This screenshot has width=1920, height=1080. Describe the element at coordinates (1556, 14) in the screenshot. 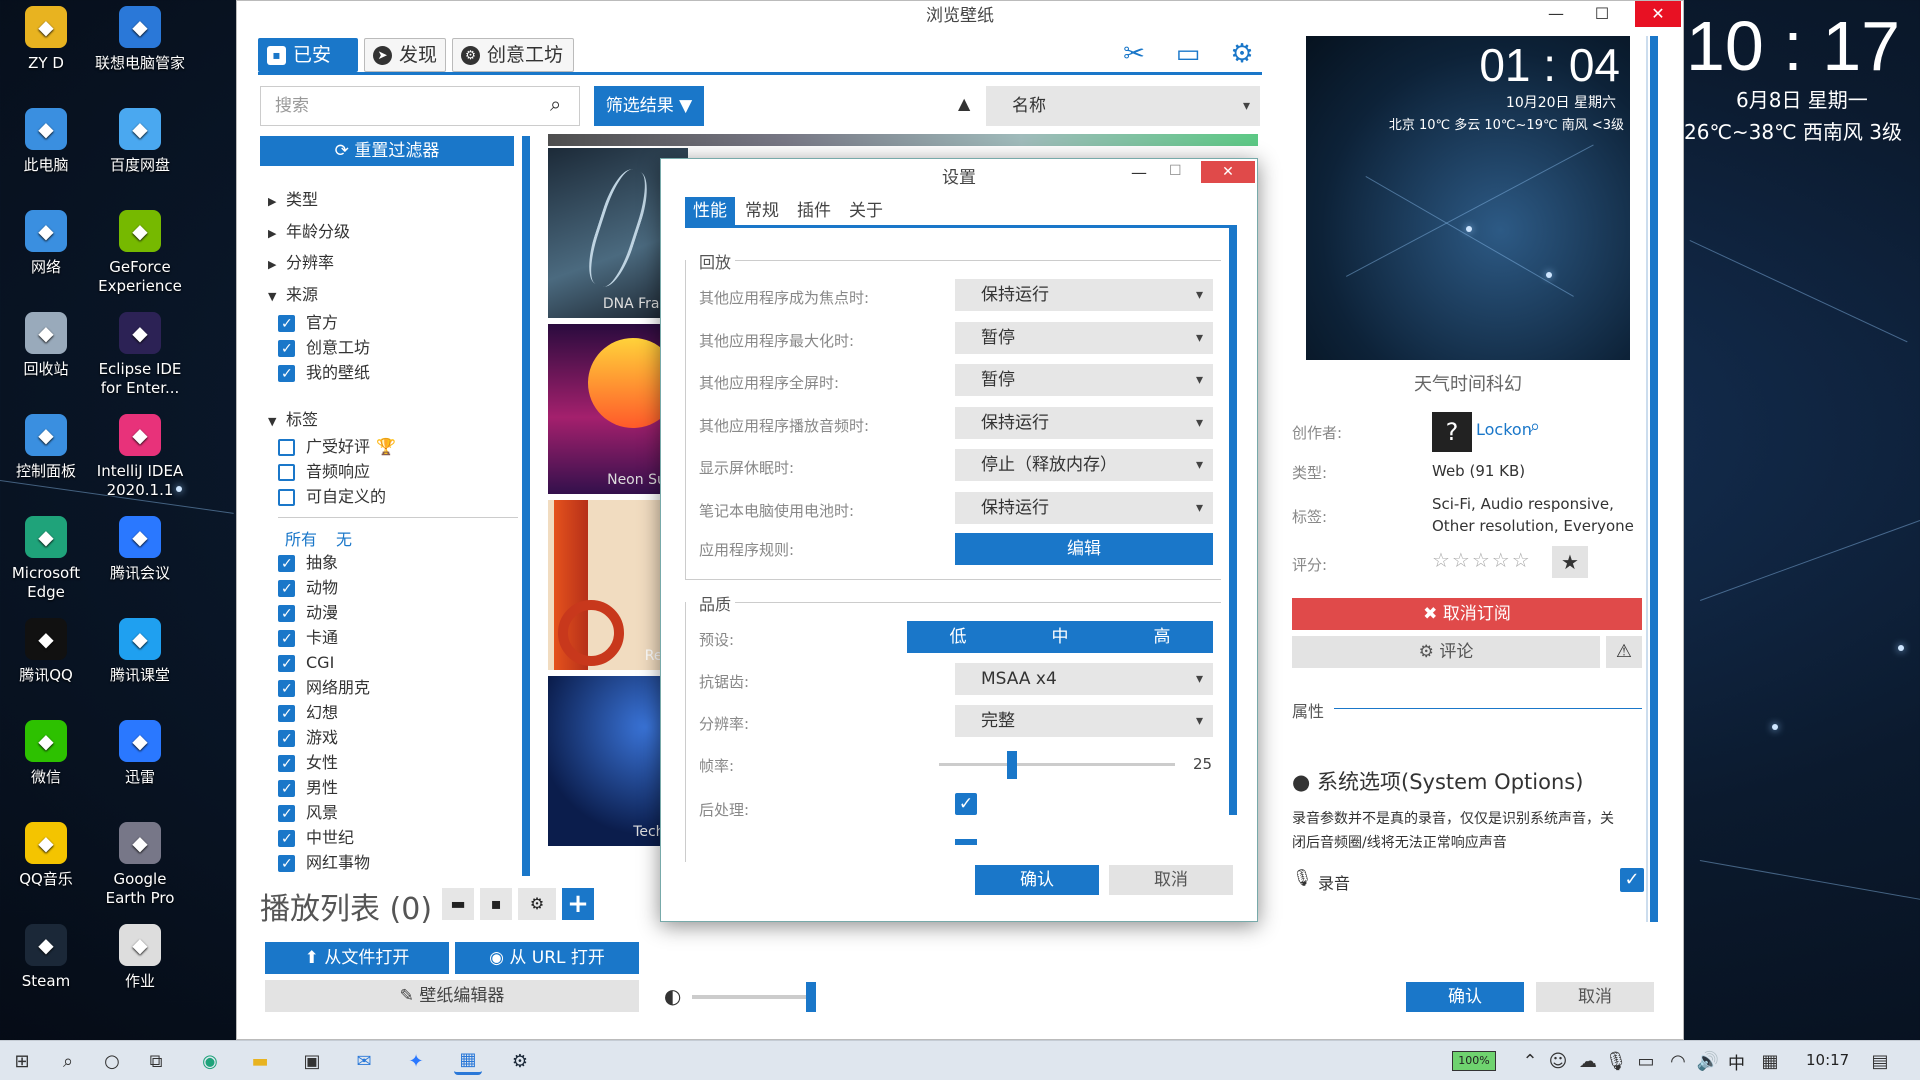

I see `minimize-button: —` at that location.